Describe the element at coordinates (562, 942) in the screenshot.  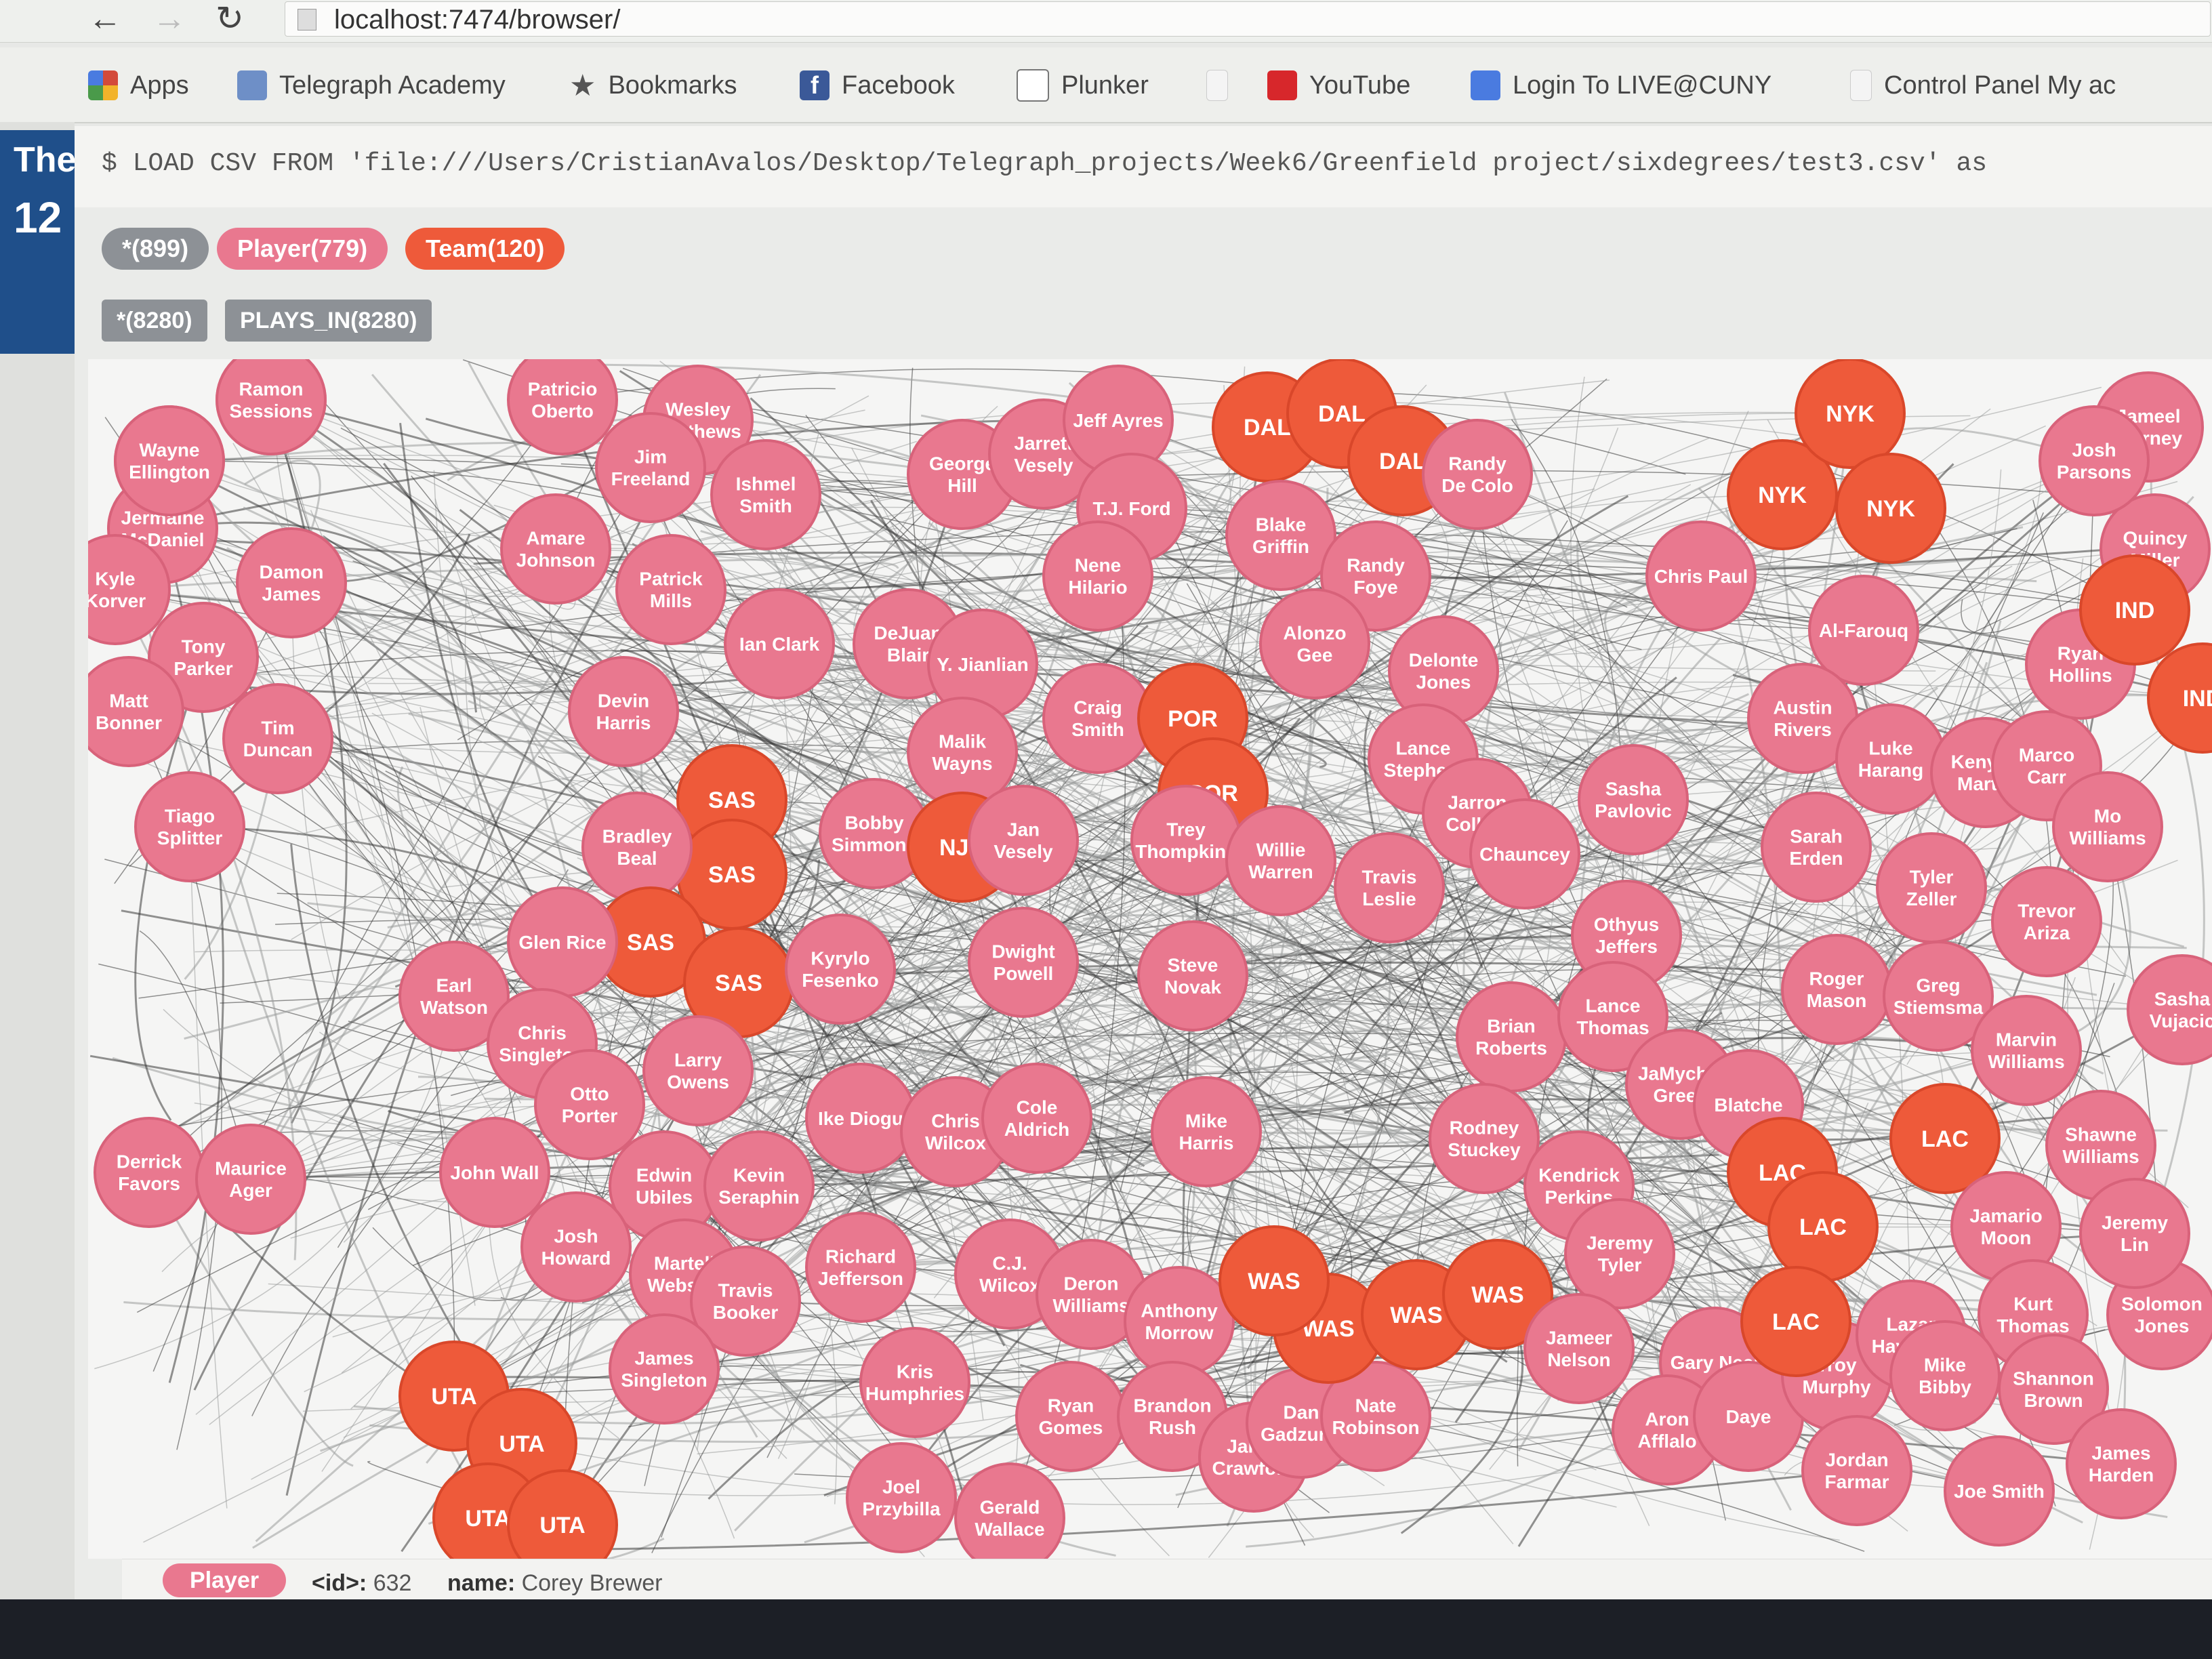
I see `player-node: Glen Rice` at that location.